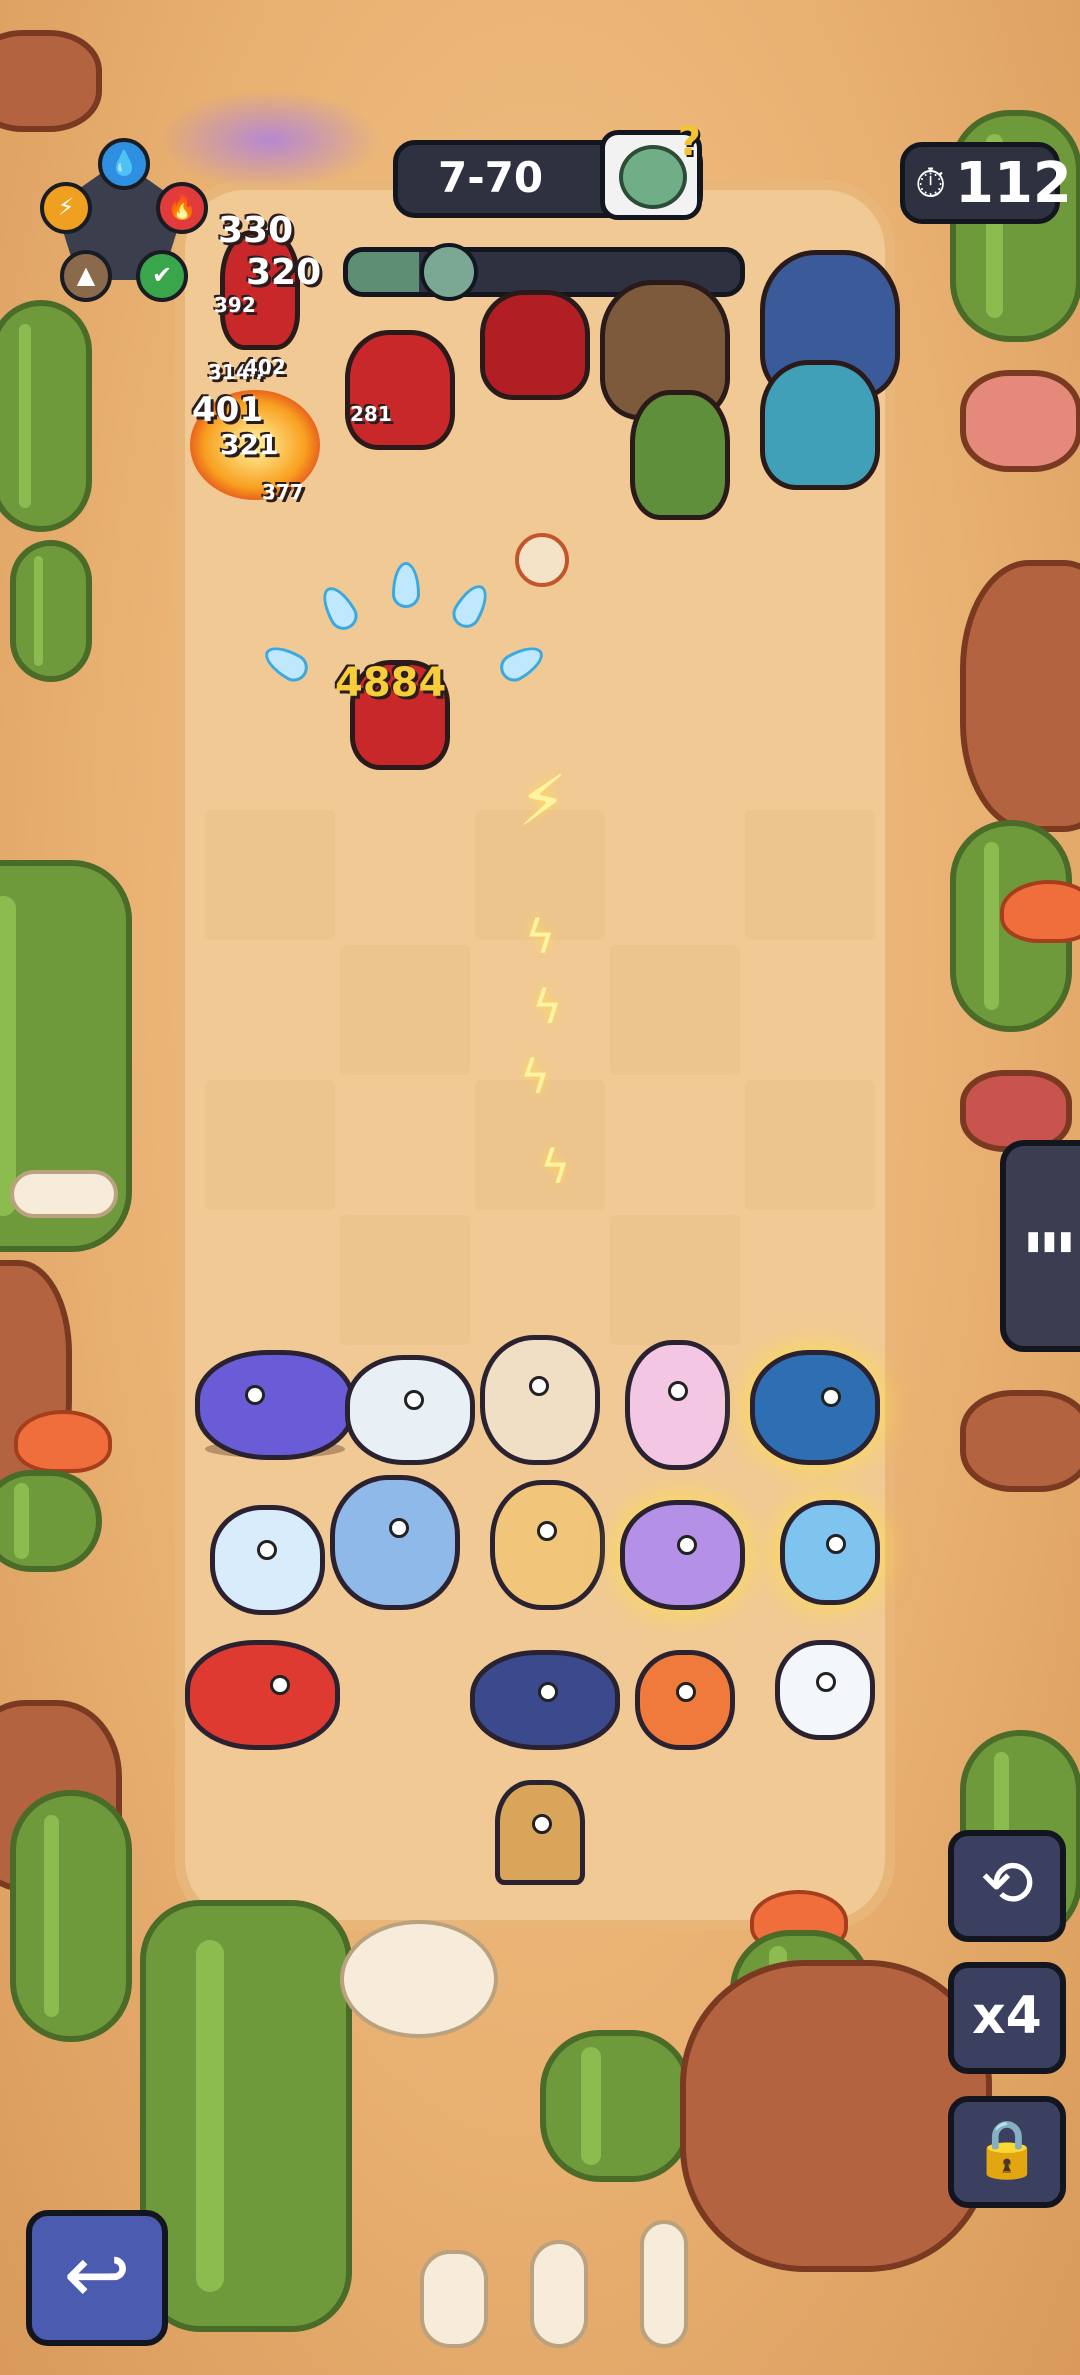  I want to click on zombie-progress-icon, so click(449, 272).